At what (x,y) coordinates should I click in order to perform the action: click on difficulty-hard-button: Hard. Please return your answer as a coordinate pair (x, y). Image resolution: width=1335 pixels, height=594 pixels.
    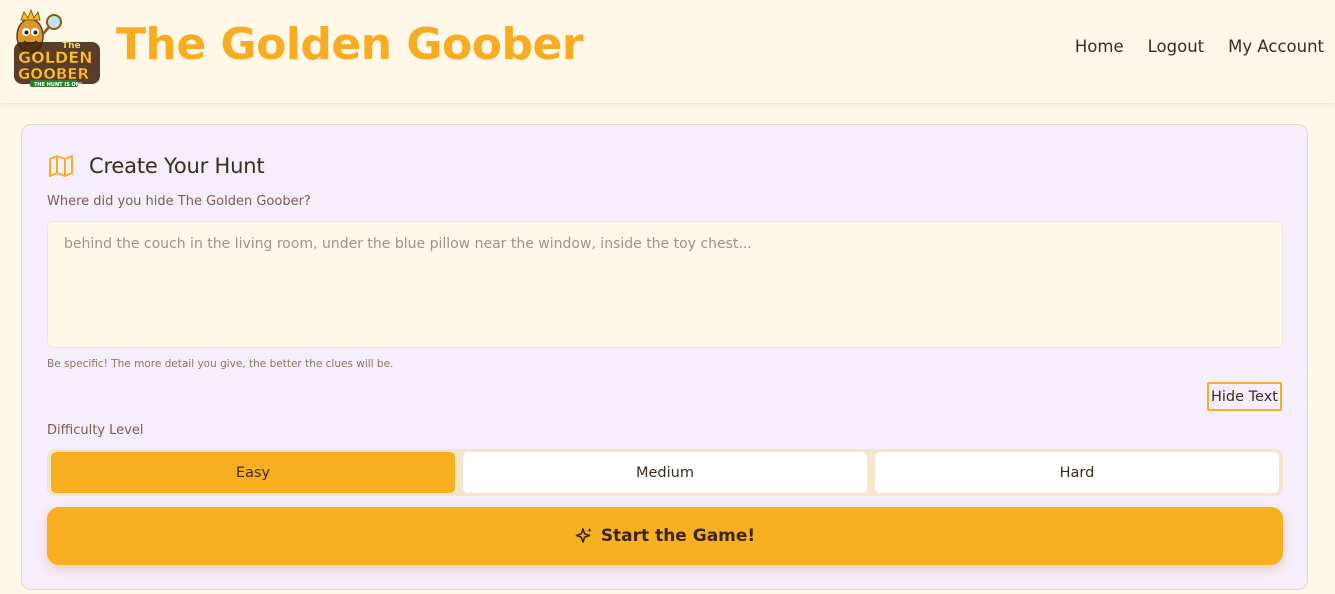
    Looking at the image, I should click on (1077, 472).